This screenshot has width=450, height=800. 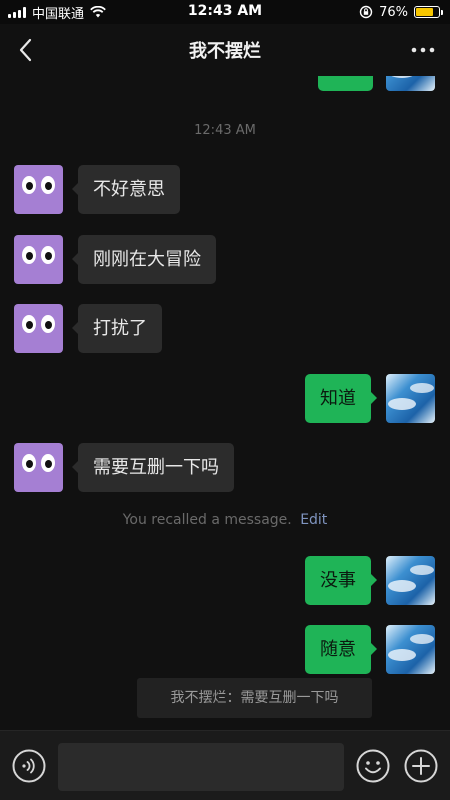 I want to click on incoming-message: 不好意思, so click(x=126, y=189).